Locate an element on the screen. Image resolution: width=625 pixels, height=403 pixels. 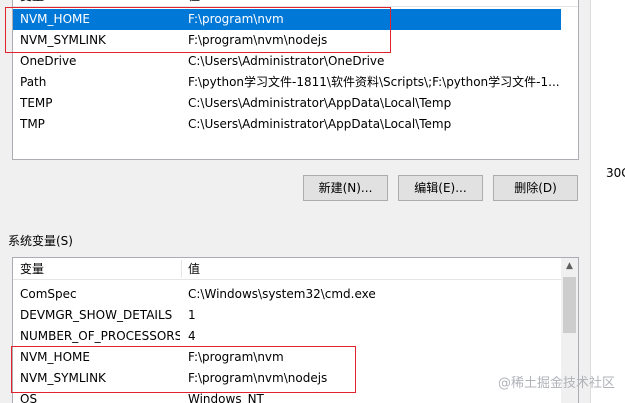
system-var-row-nvm-home: NVM_HOME F:\program\nvm is located at coordinates (287, 357).